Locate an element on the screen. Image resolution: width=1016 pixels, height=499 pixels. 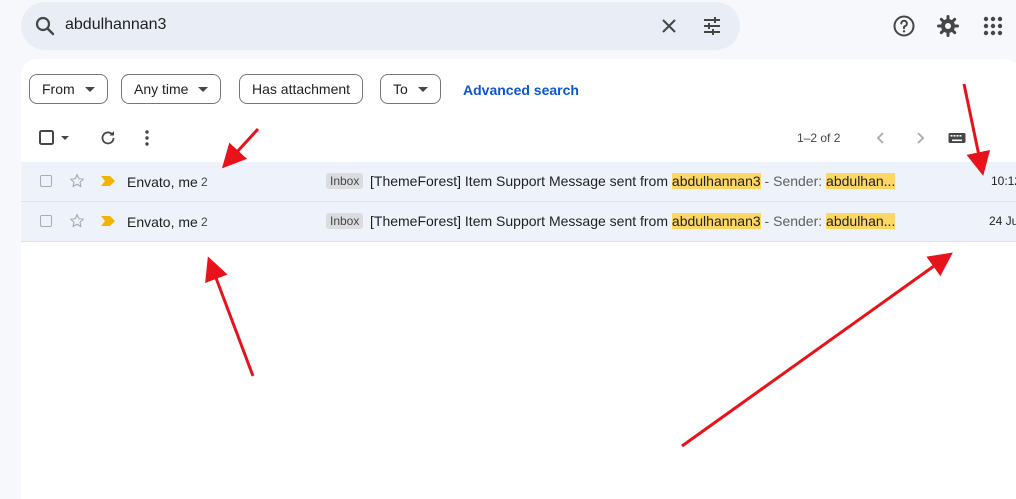
apps-grid-icon is located at coordinates (993, 26).